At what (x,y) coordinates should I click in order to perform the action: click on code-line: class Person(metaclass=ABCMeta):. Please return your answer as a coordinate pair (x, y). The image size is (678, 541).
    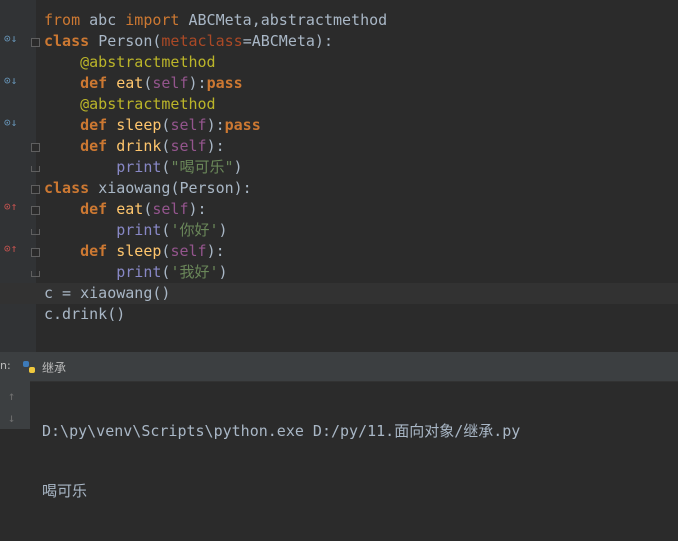
    Looking at the image, I should click on (215, 41).